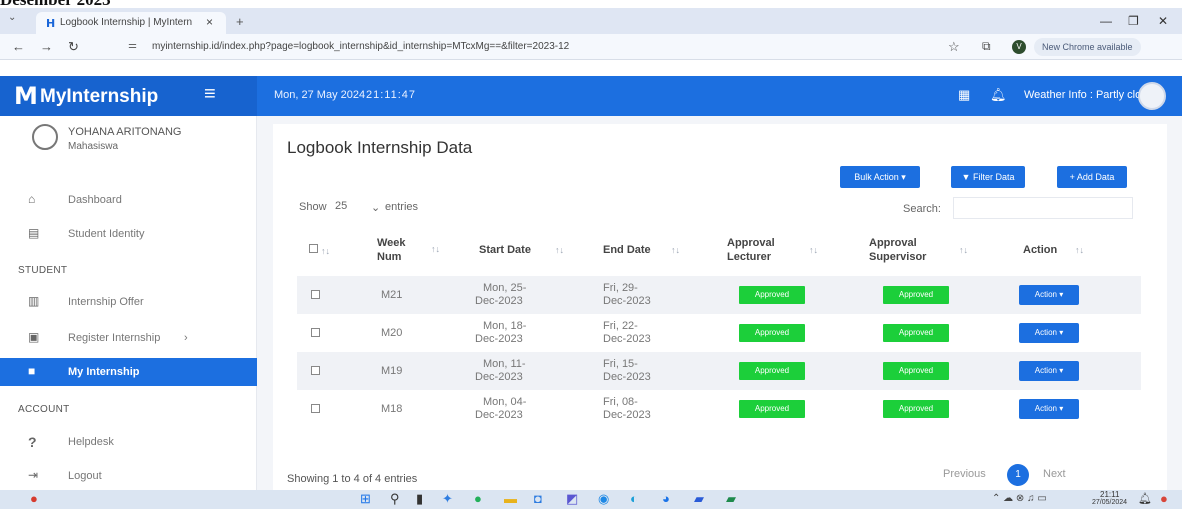  I want to click on sidebar-item-internship-offer: ▥ Internship Offer, so click(128, 302).